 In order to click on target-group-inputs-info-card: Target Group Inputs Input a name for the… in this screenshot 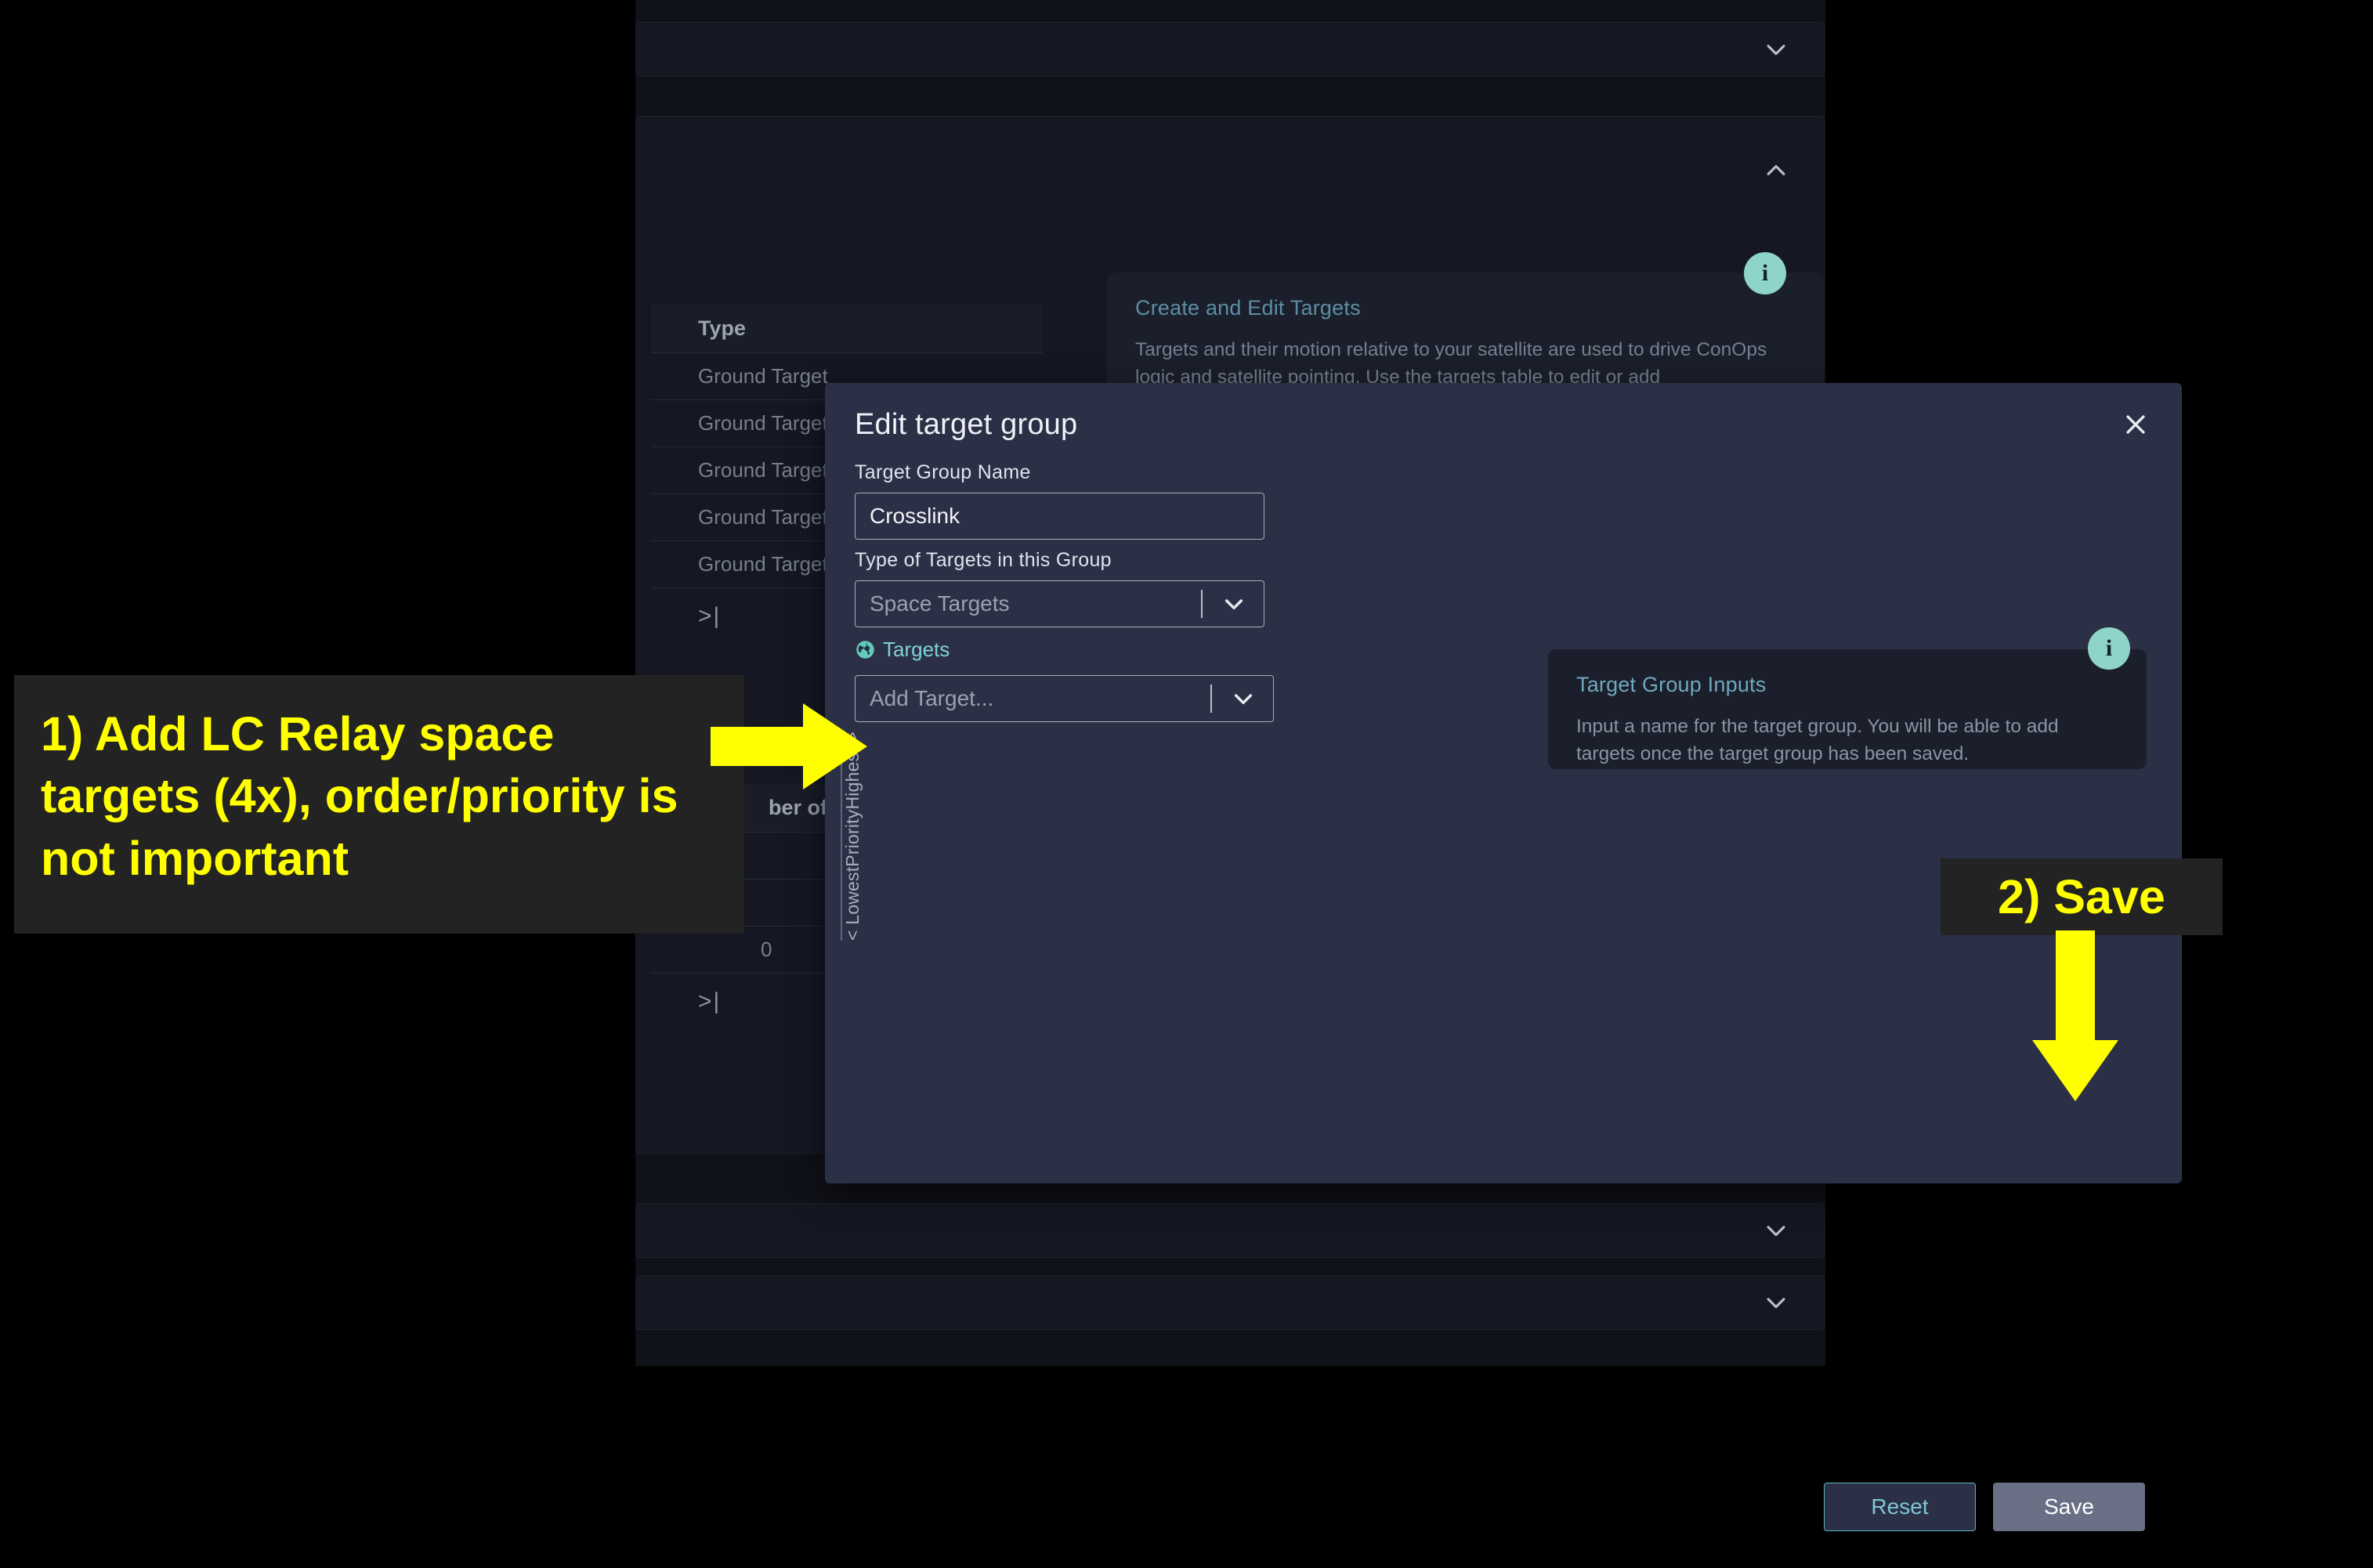, I will do `click(1847, 709)`.